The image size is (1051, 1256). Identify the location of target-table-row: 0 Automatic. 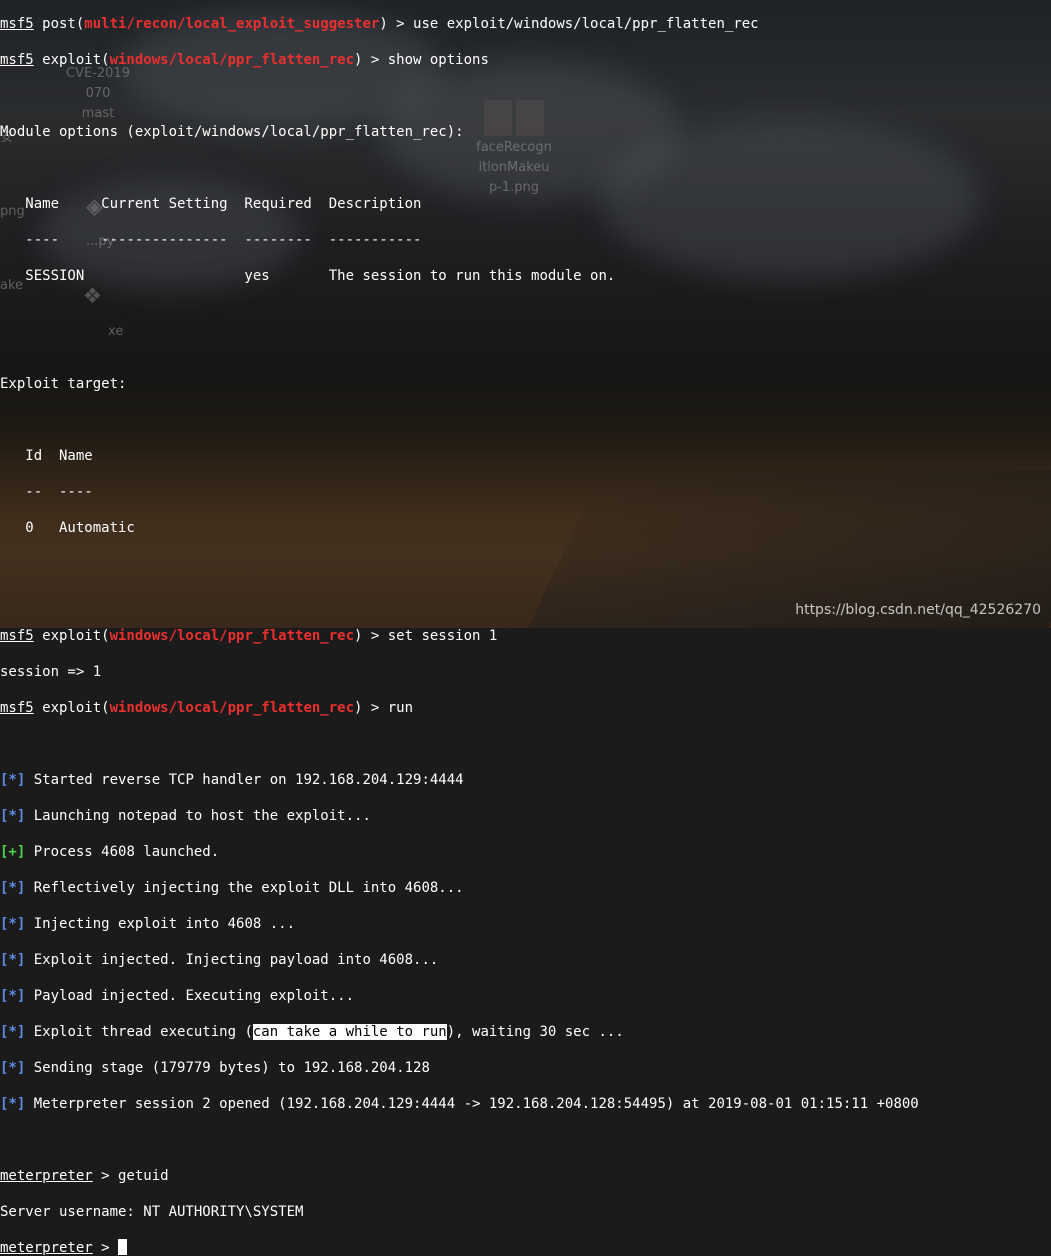
(67, 528).